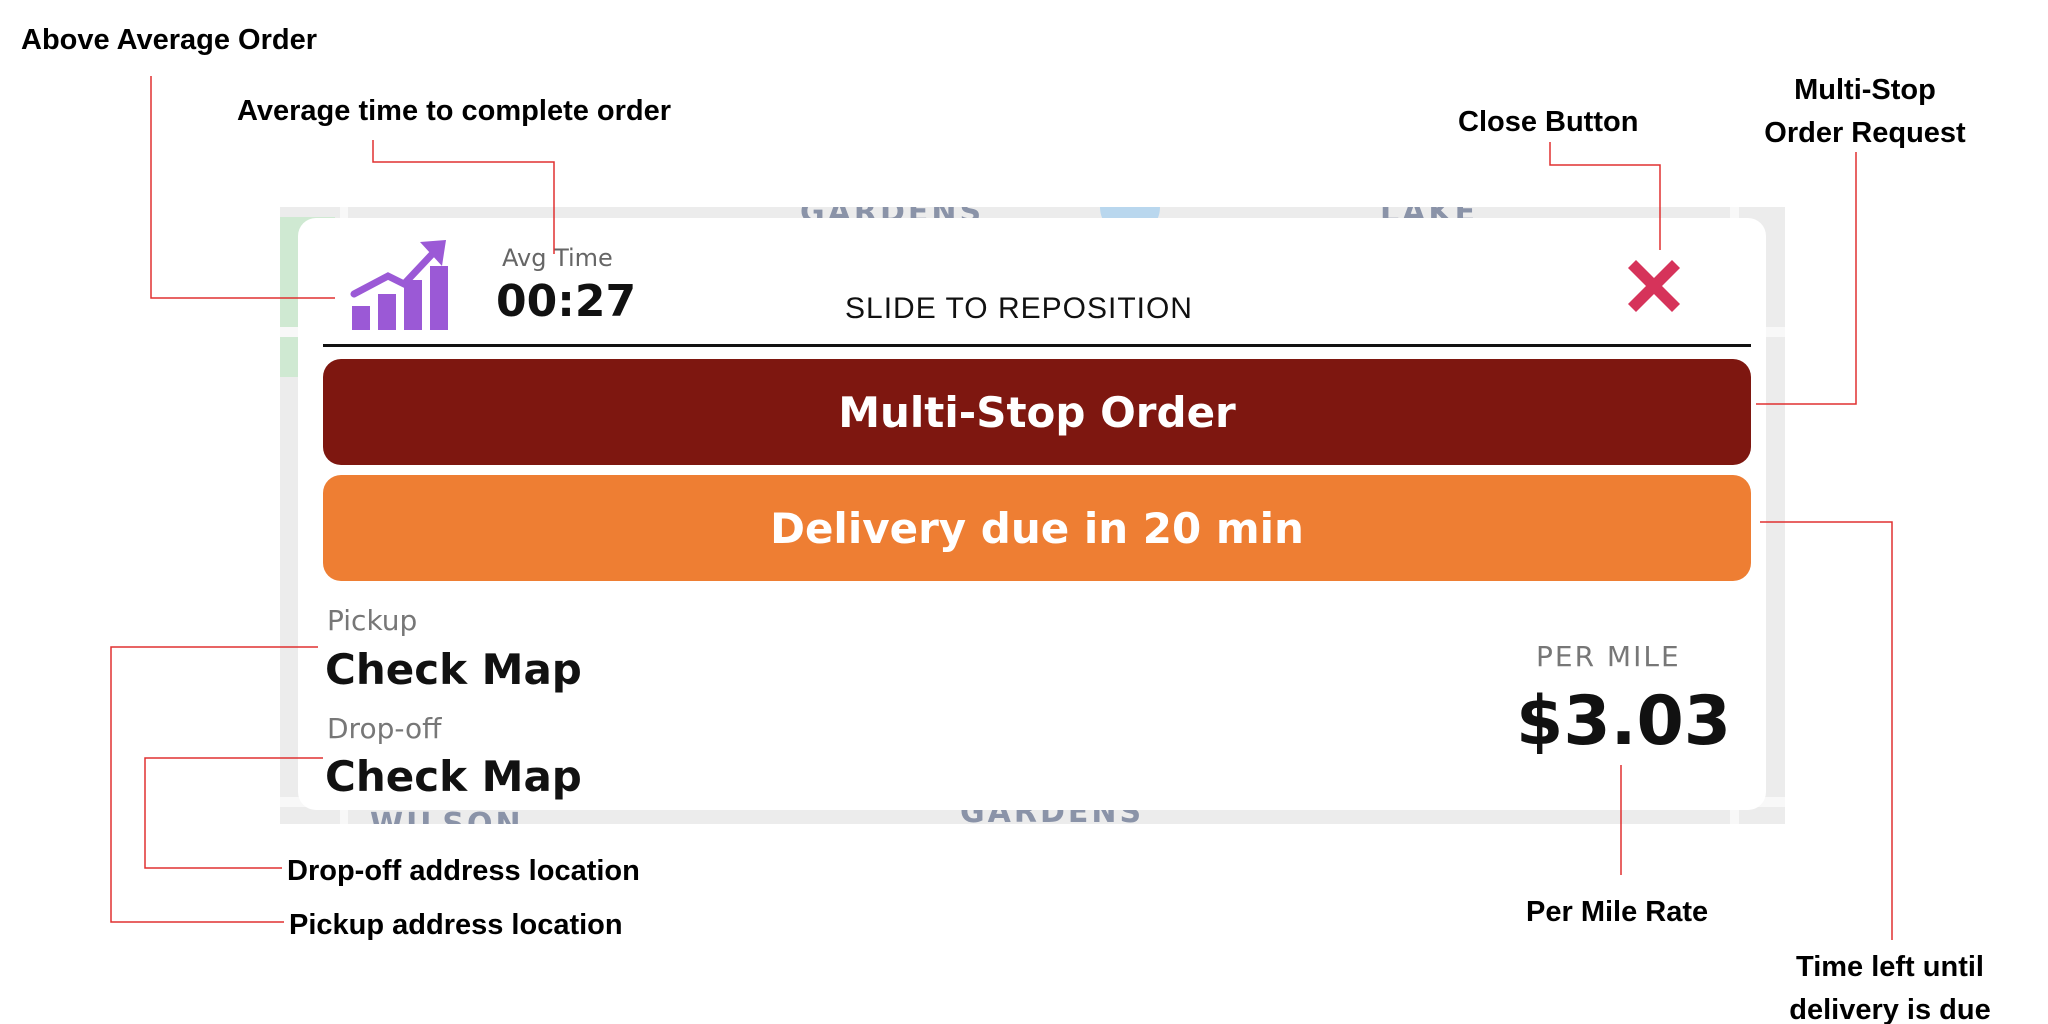 This screenshot has width=2048, height=1024. What do you see at coordinates (1865, 133) in the screenshot?
I see `annotation-multi-stop-line2: Order Request` at bounding box center [1865, 133].